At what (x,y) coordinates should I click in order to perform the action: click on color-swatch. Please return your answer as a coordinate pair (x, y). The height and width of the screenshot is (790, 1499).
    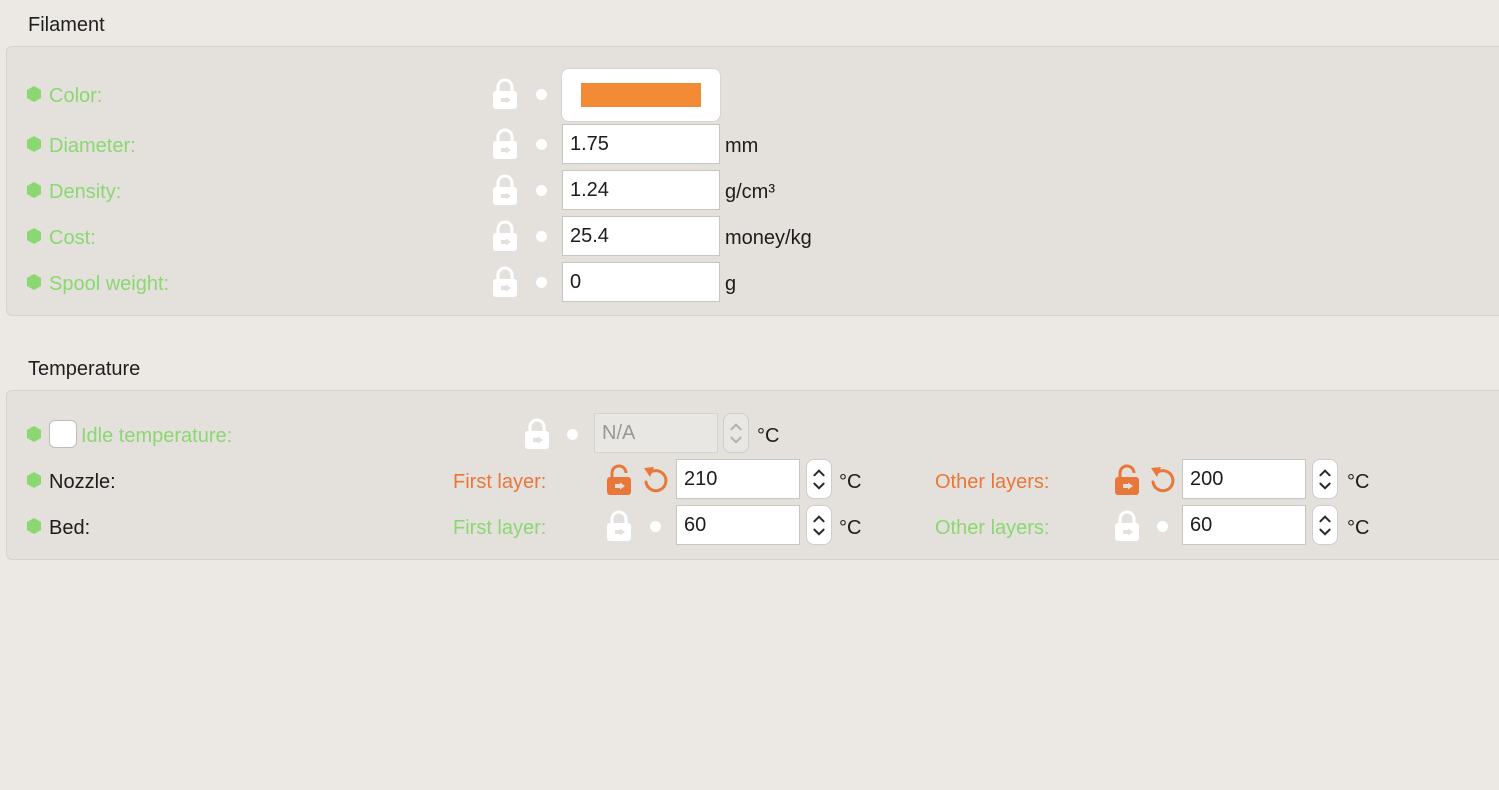
    Looking at the image, I should click on (641, 95).